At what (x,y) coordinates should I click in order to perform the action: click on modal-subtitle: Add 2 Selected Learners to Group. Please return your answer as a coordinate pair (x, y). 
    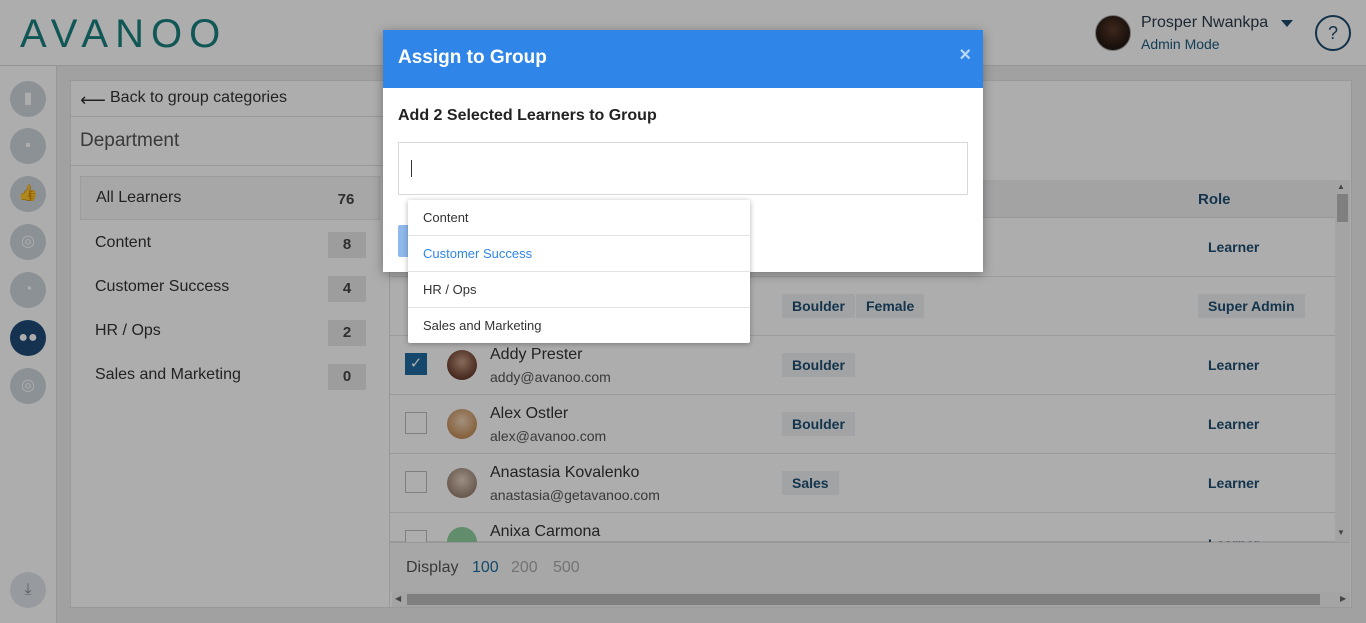
    Looking at the image, I should click on (527, 115).